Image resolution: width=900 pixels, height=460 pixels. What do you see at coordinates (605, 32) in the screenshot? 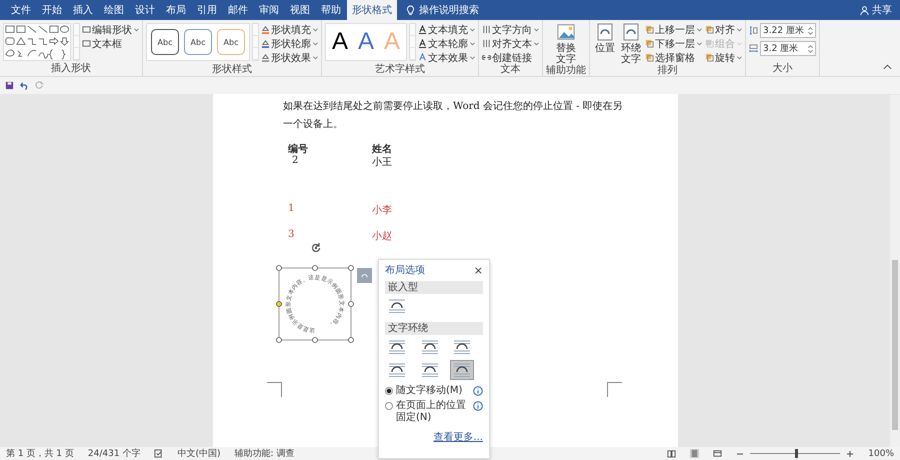
I see `page-wrap-icon` at bounding box center [605, 32].